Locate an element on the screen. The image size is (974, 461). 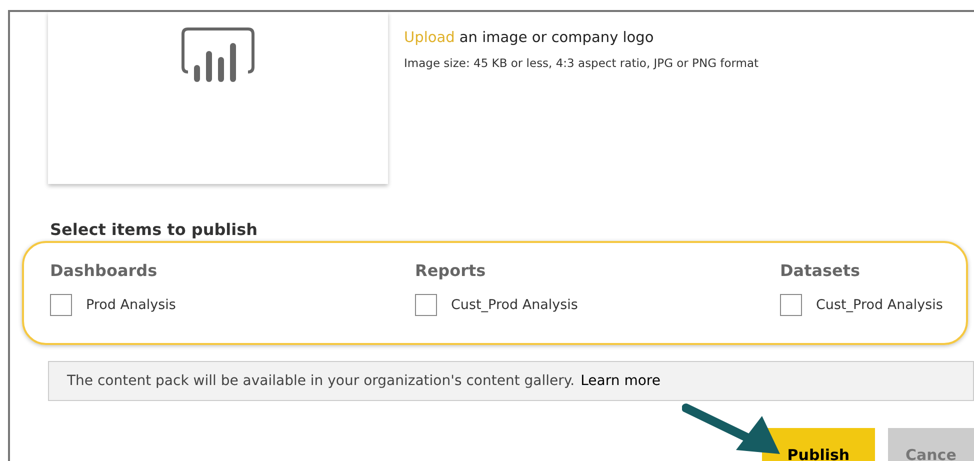
publish-button: Publish is located at coordinates (818, 444).